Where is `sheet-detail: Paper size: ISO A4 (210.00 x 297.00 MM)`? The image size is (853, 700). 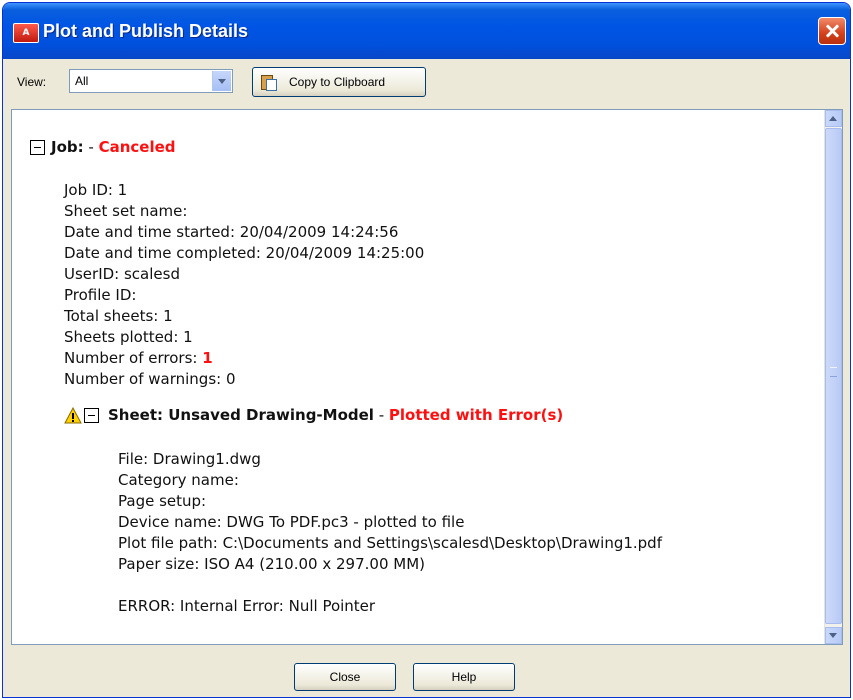
sheet-detail: Paper size: ISO A4 (210.00 x 297.00 MM) is located at coordinates (271, 564).